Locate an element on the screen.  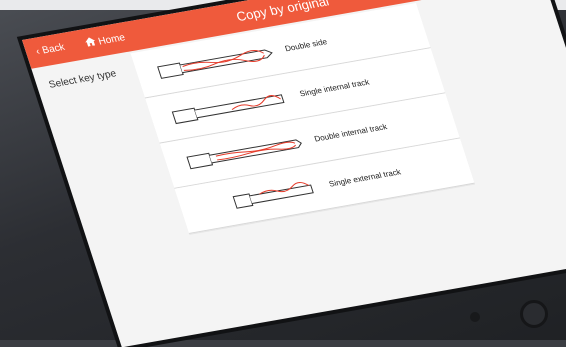
key-type-label: Double side is located at coordinates (306, 45).